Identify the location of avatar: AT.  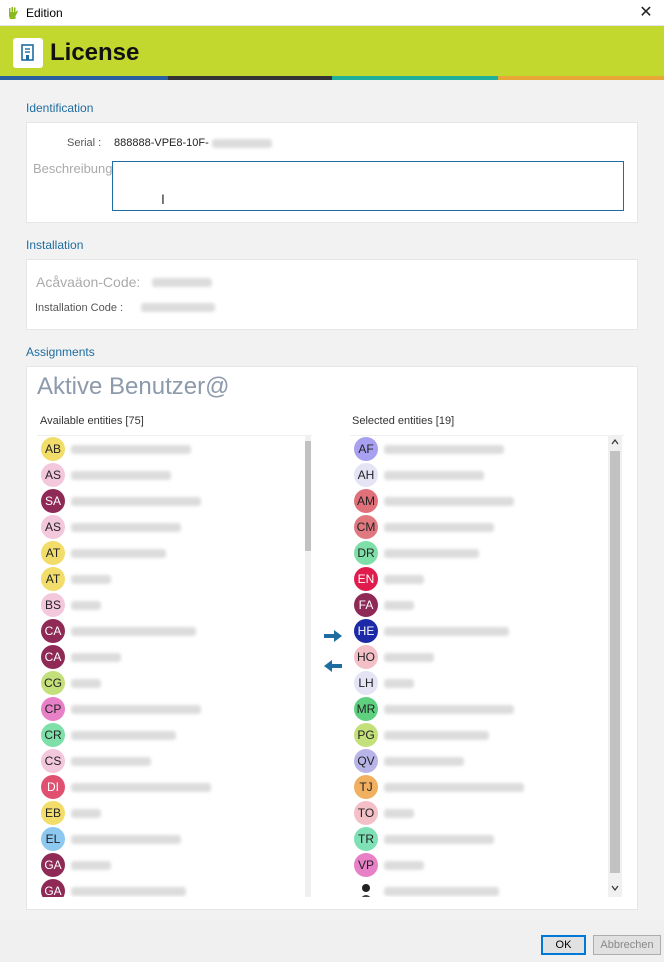
(53, 579).